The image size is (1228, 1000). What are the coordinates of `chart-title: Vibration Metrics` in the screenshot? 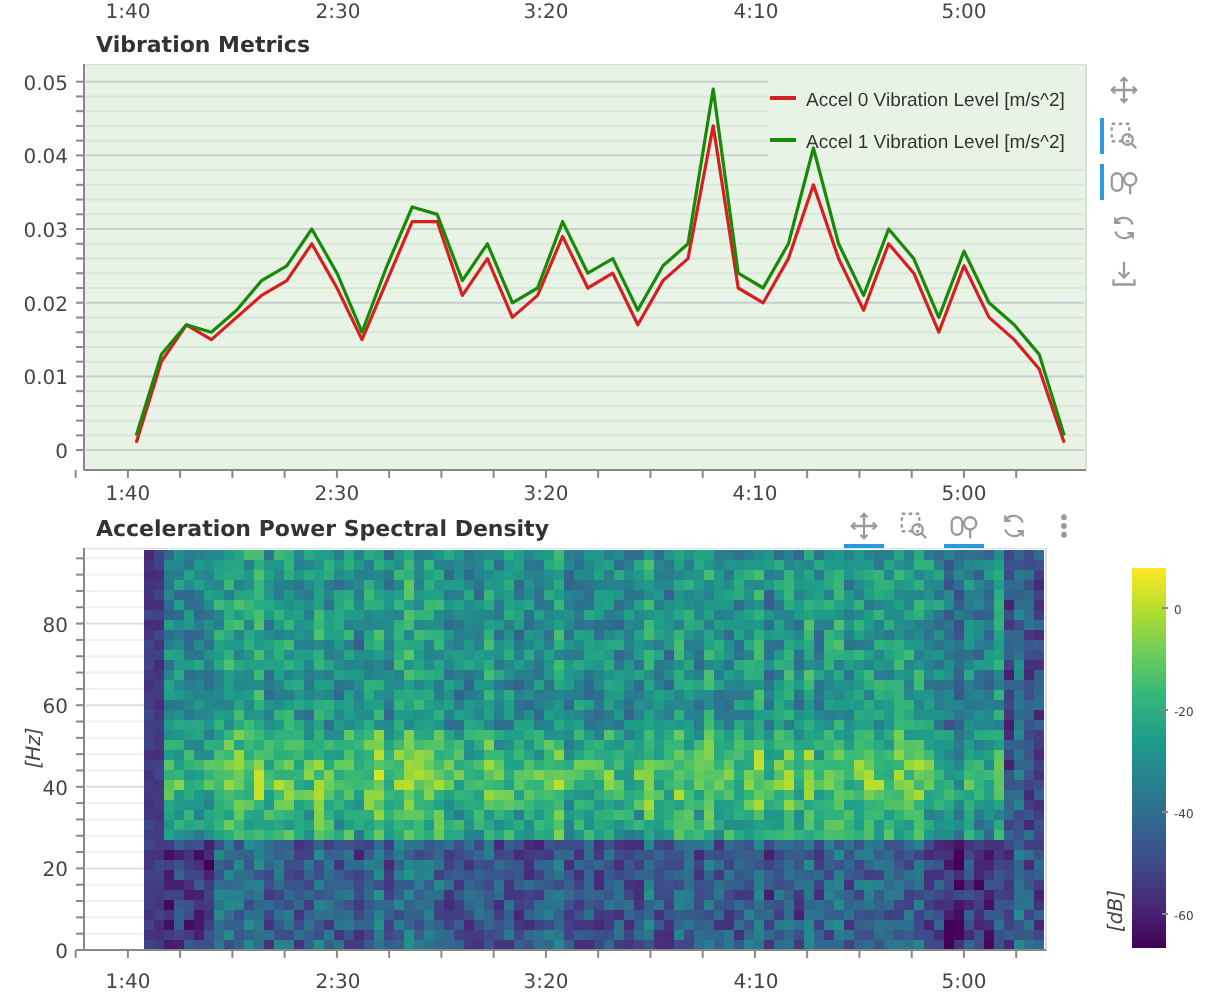 It's located at (203, 45).